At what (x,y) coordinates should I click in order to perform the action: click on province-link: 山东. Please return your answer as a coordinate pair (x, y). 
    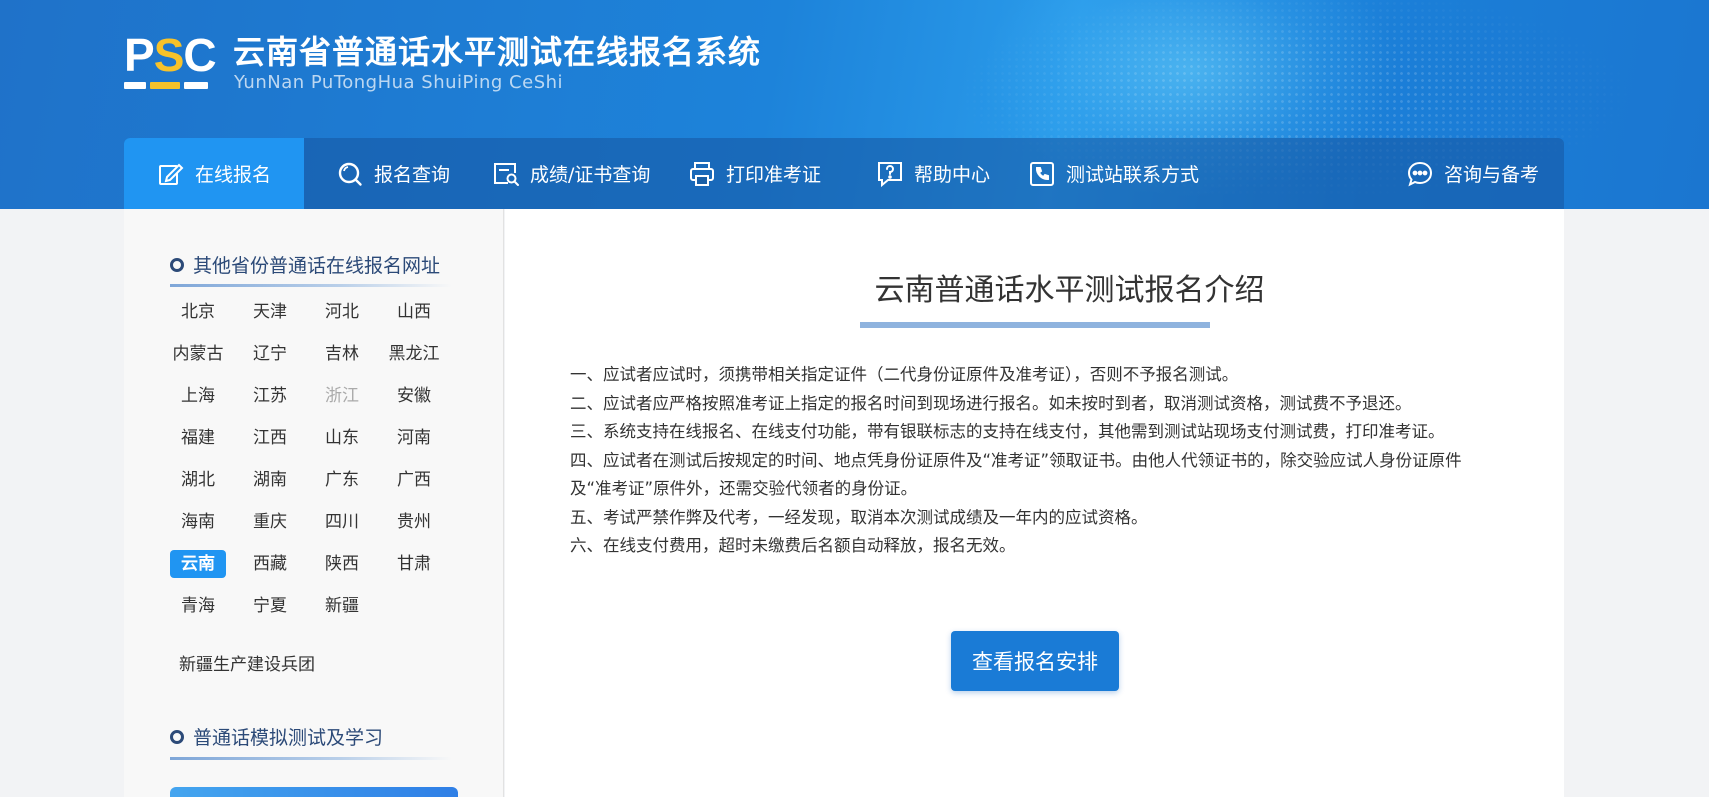
    Looking at the image, I should click on (342, 438).